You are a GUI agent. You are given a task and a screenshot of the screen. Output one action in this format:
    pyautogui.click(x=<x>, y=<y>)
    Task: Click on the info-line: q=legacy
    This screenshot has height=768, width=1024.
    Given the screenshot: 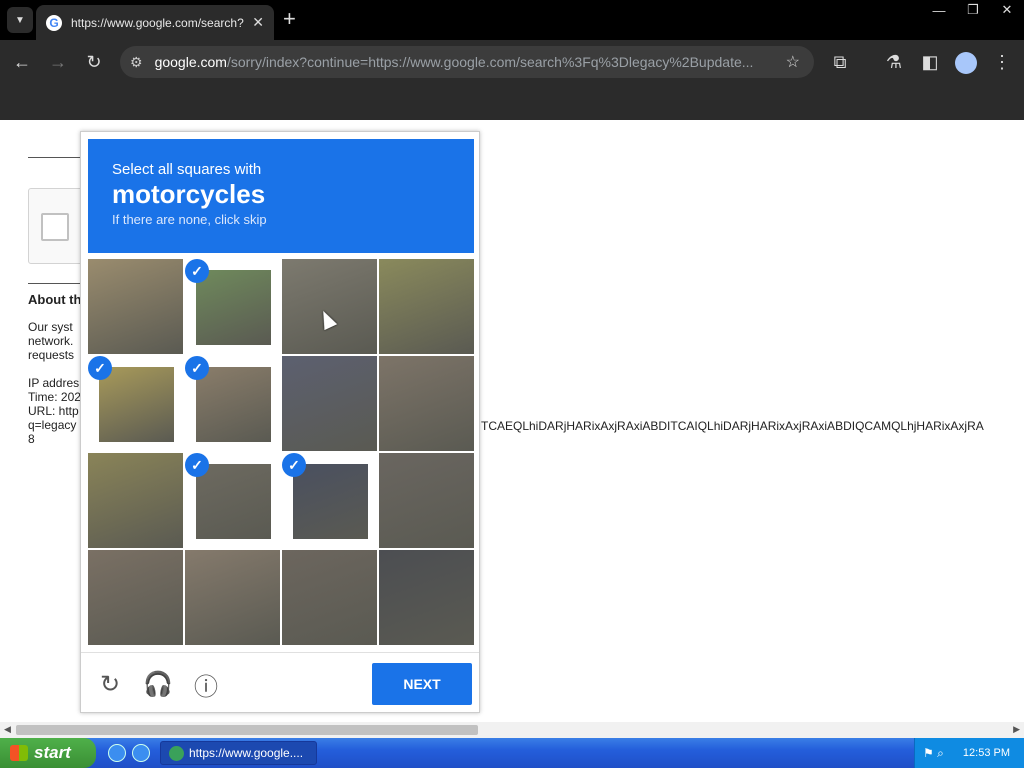 What is the action you would take?
    pyautogui.click(x=52, y=425)
    